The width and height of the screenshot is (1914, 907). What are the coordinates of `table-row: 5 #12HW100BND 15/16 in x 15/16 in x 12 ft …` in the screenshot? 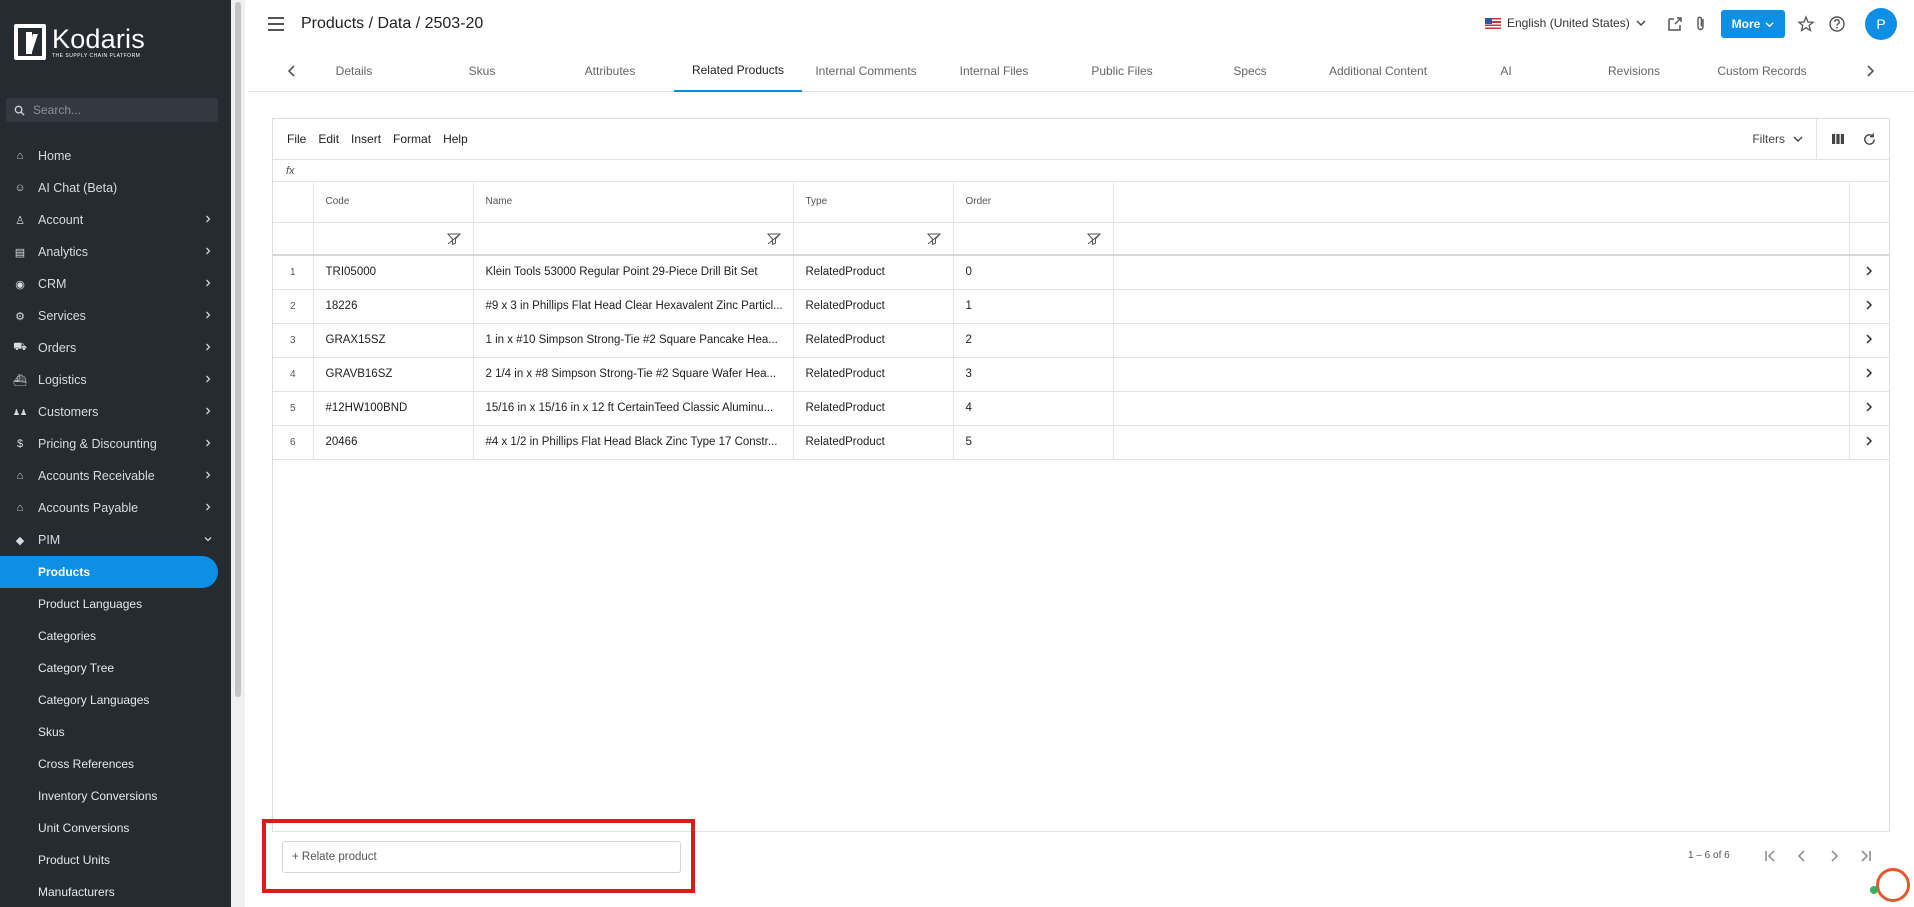 It's located at (1081, 408).